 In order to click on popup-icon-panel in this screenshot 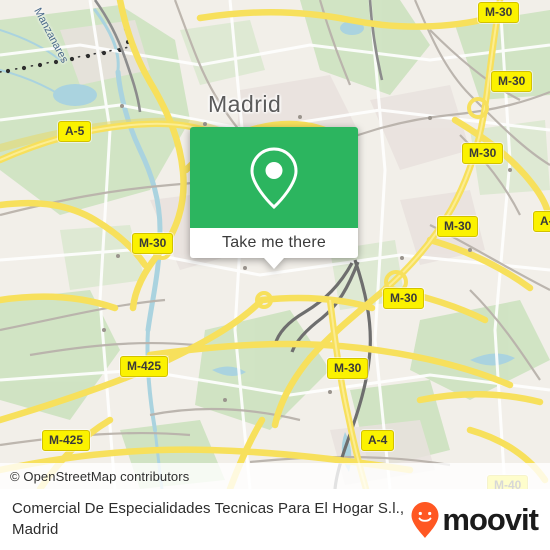, I will do `click(274, 177)`.